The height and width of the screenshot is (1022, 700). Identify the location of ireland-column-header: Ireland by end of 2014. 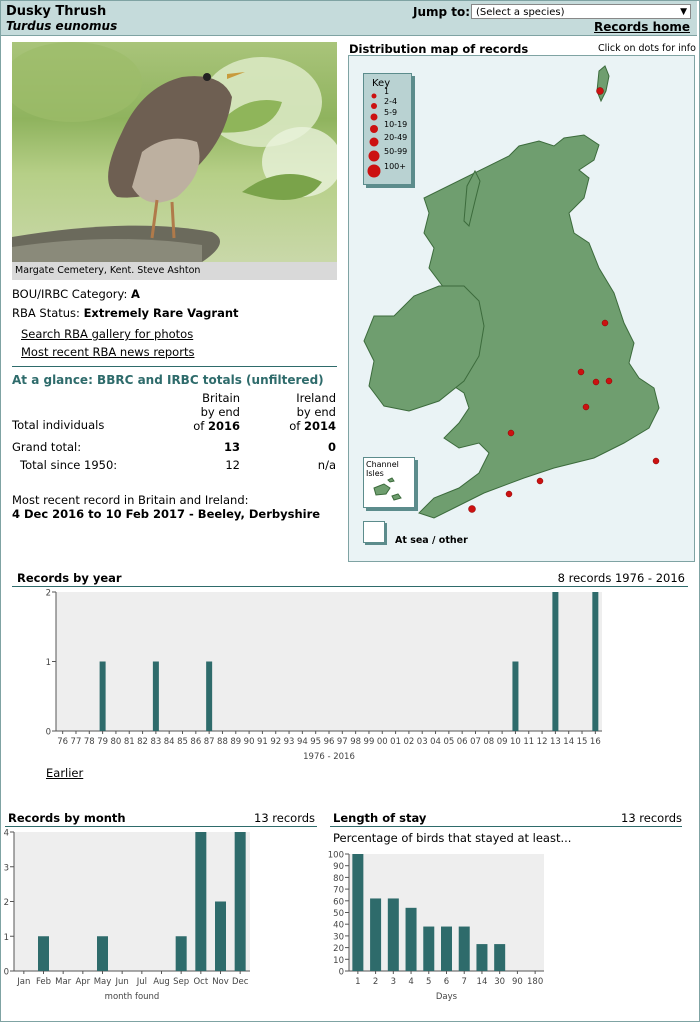
(301, 412).